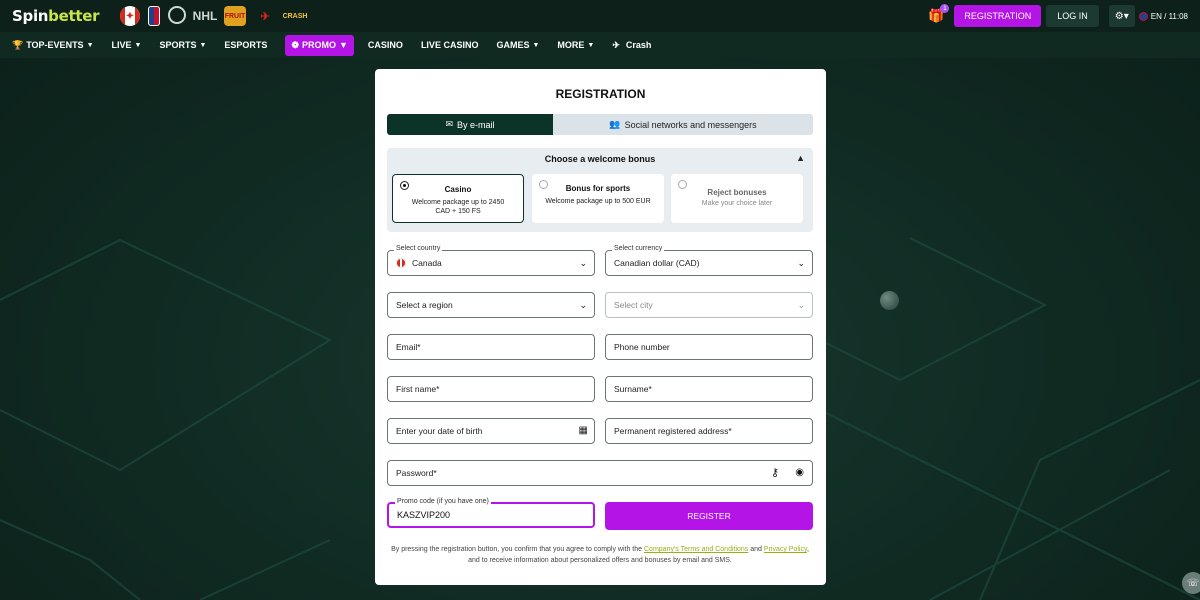  Describe the element at coordinates (642, 347) in the screenshot. I see `phone-placeholder: Phone number` at that location.